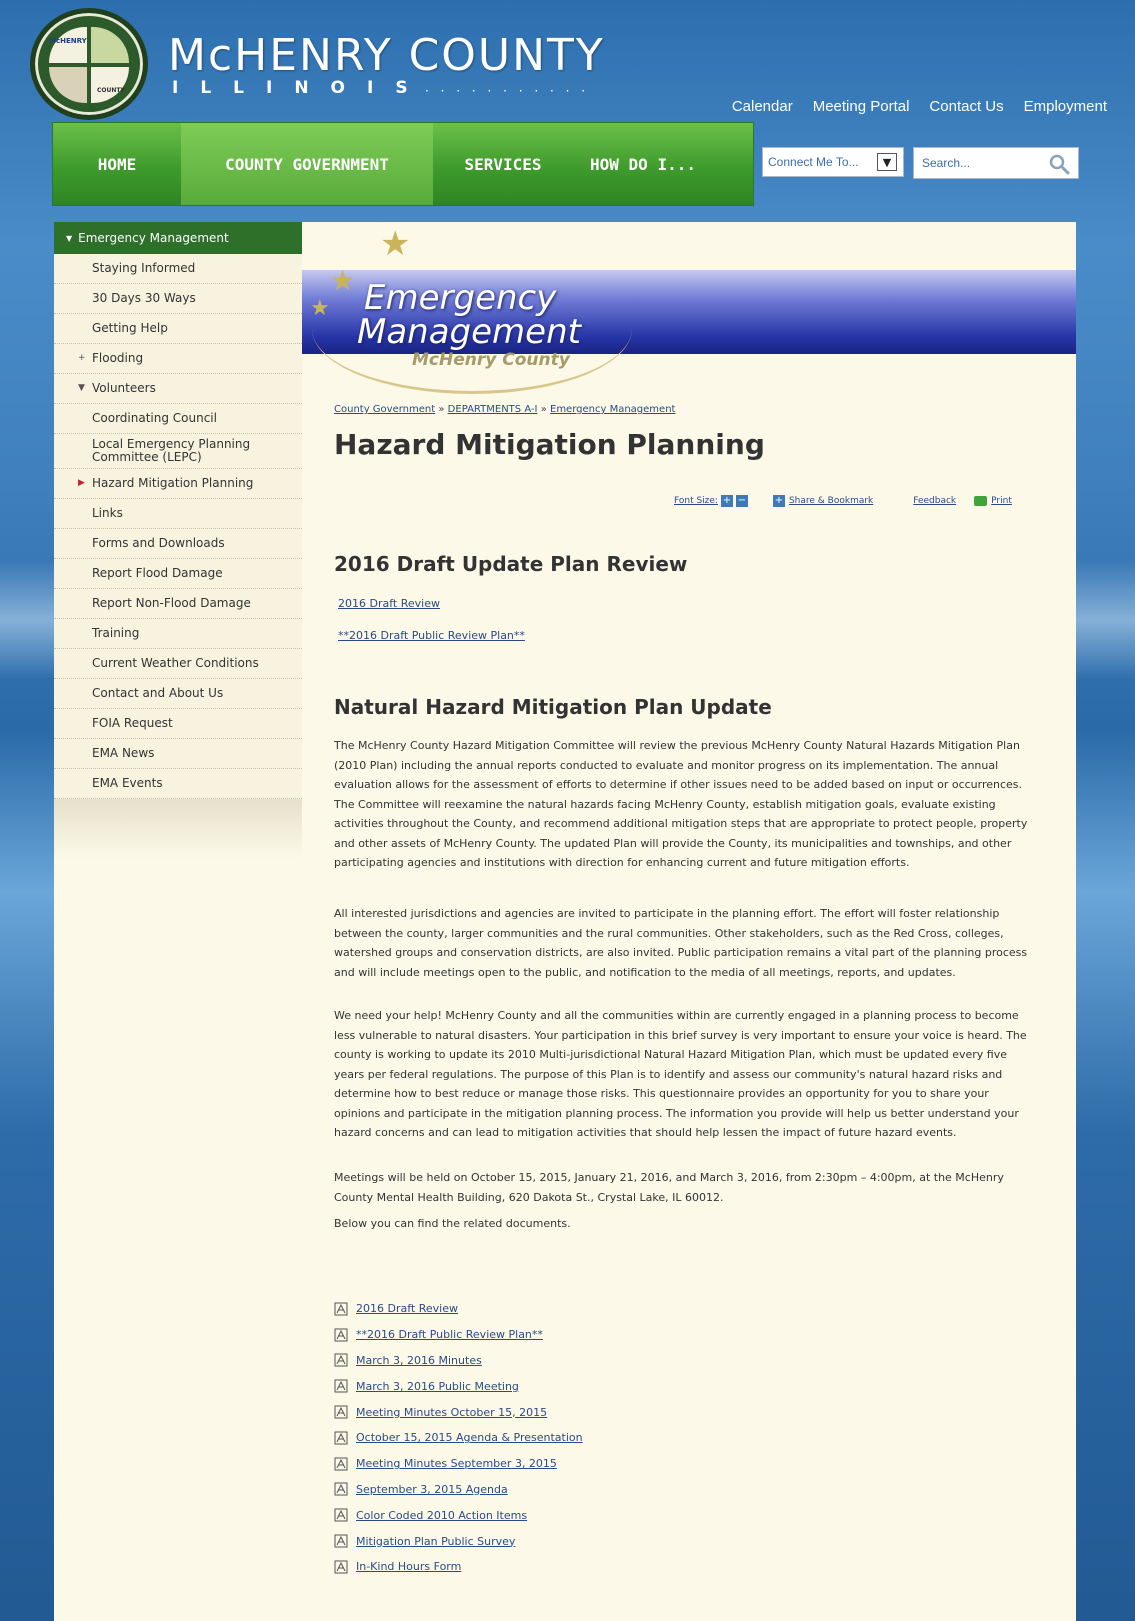 The image size is (1135, 1621). I want to click on sidebar-item: ▼ Volunteers, so click(178, 389).